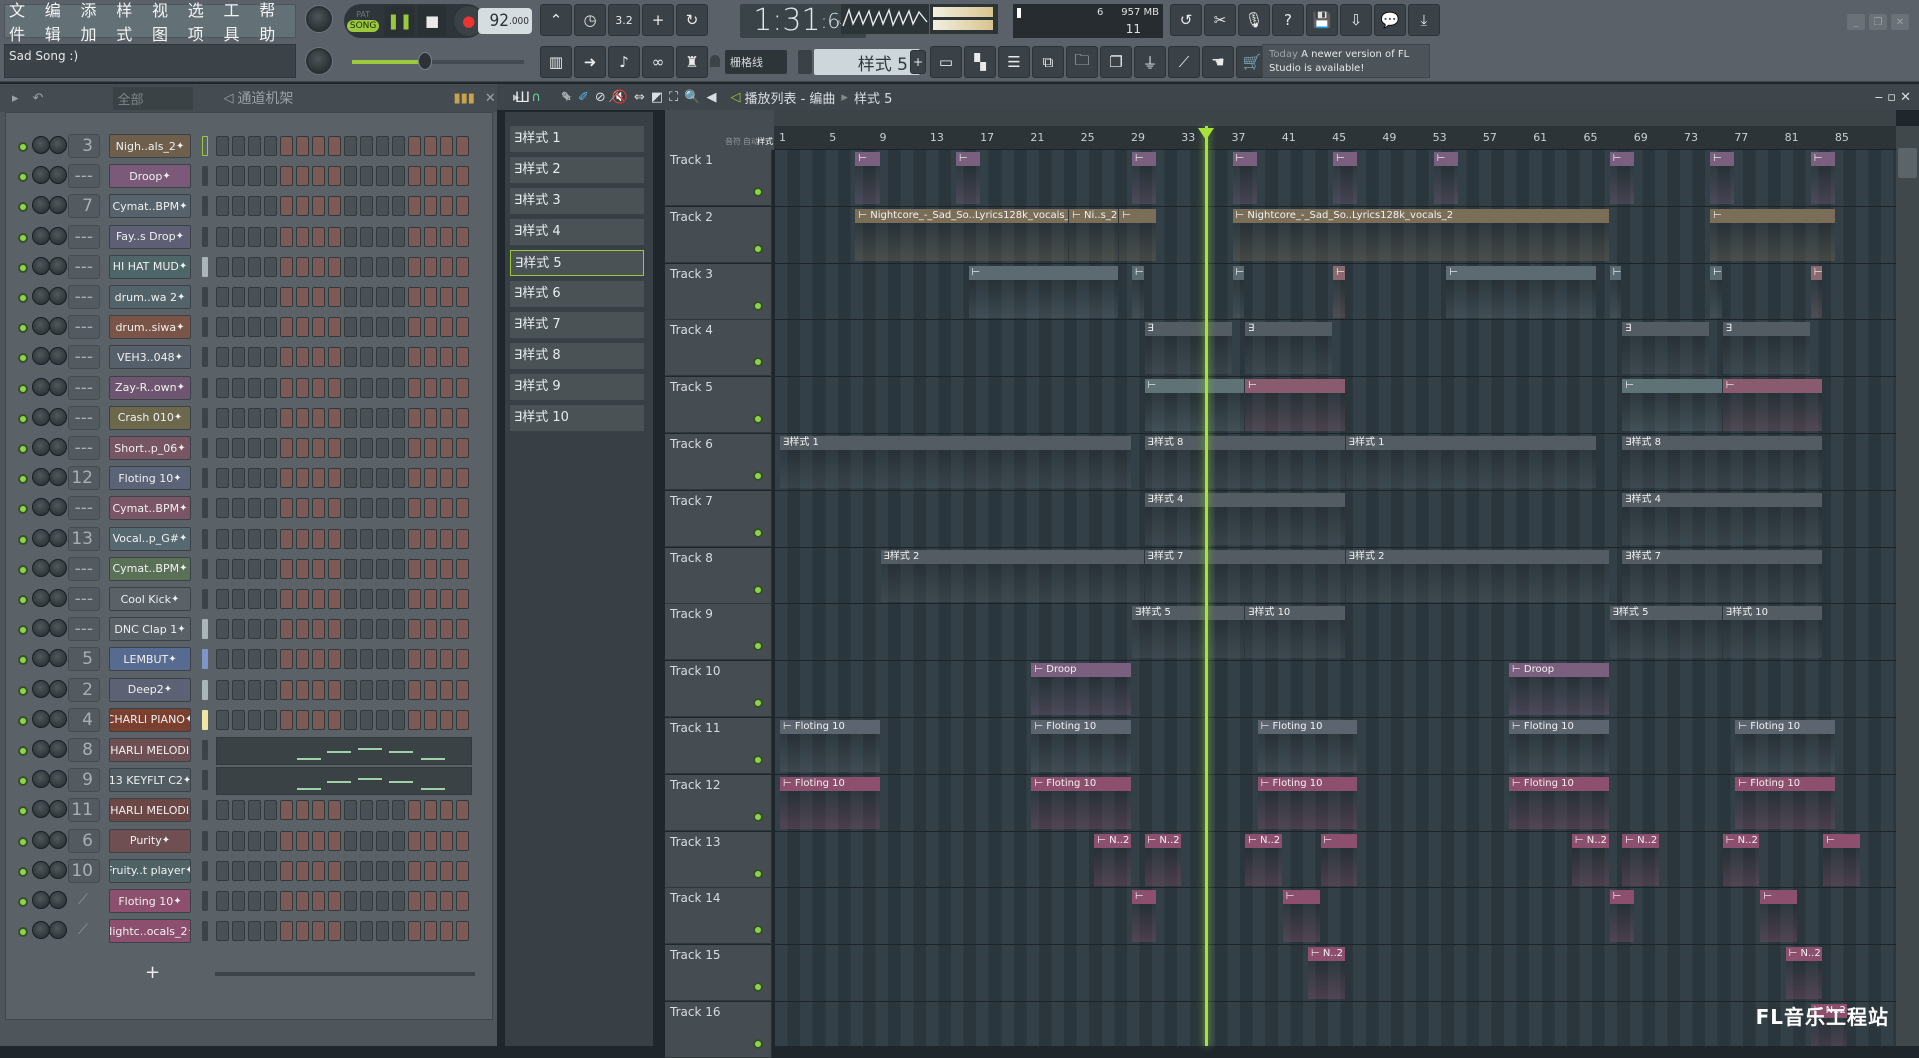  Describe the element at coordinates (1048, 62) in the screenshot. I see `mixer-window-icon: ⧉` at that location.